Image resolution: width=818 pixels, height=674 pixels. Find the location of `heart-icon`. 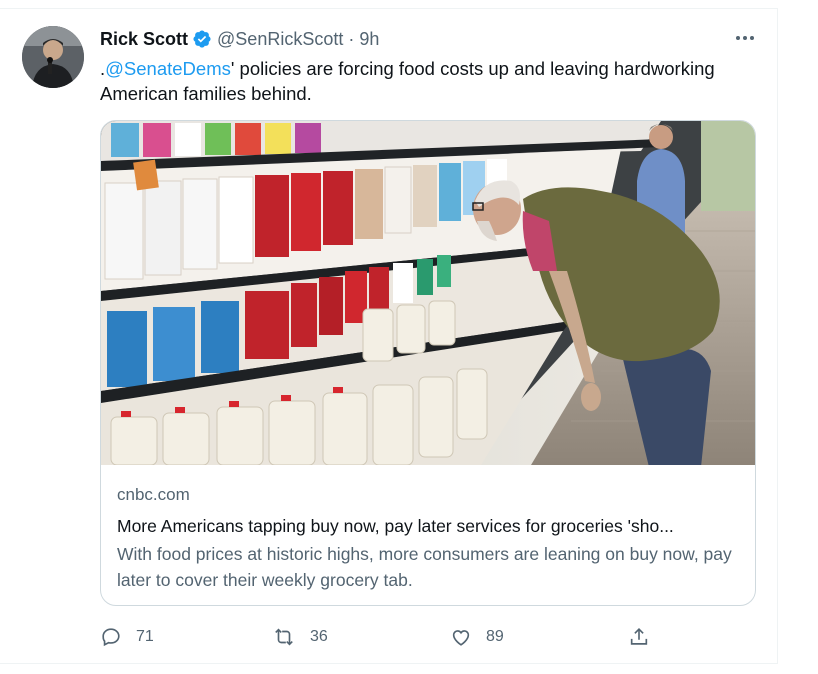

heart-icon is located at coordinates (461, 637).